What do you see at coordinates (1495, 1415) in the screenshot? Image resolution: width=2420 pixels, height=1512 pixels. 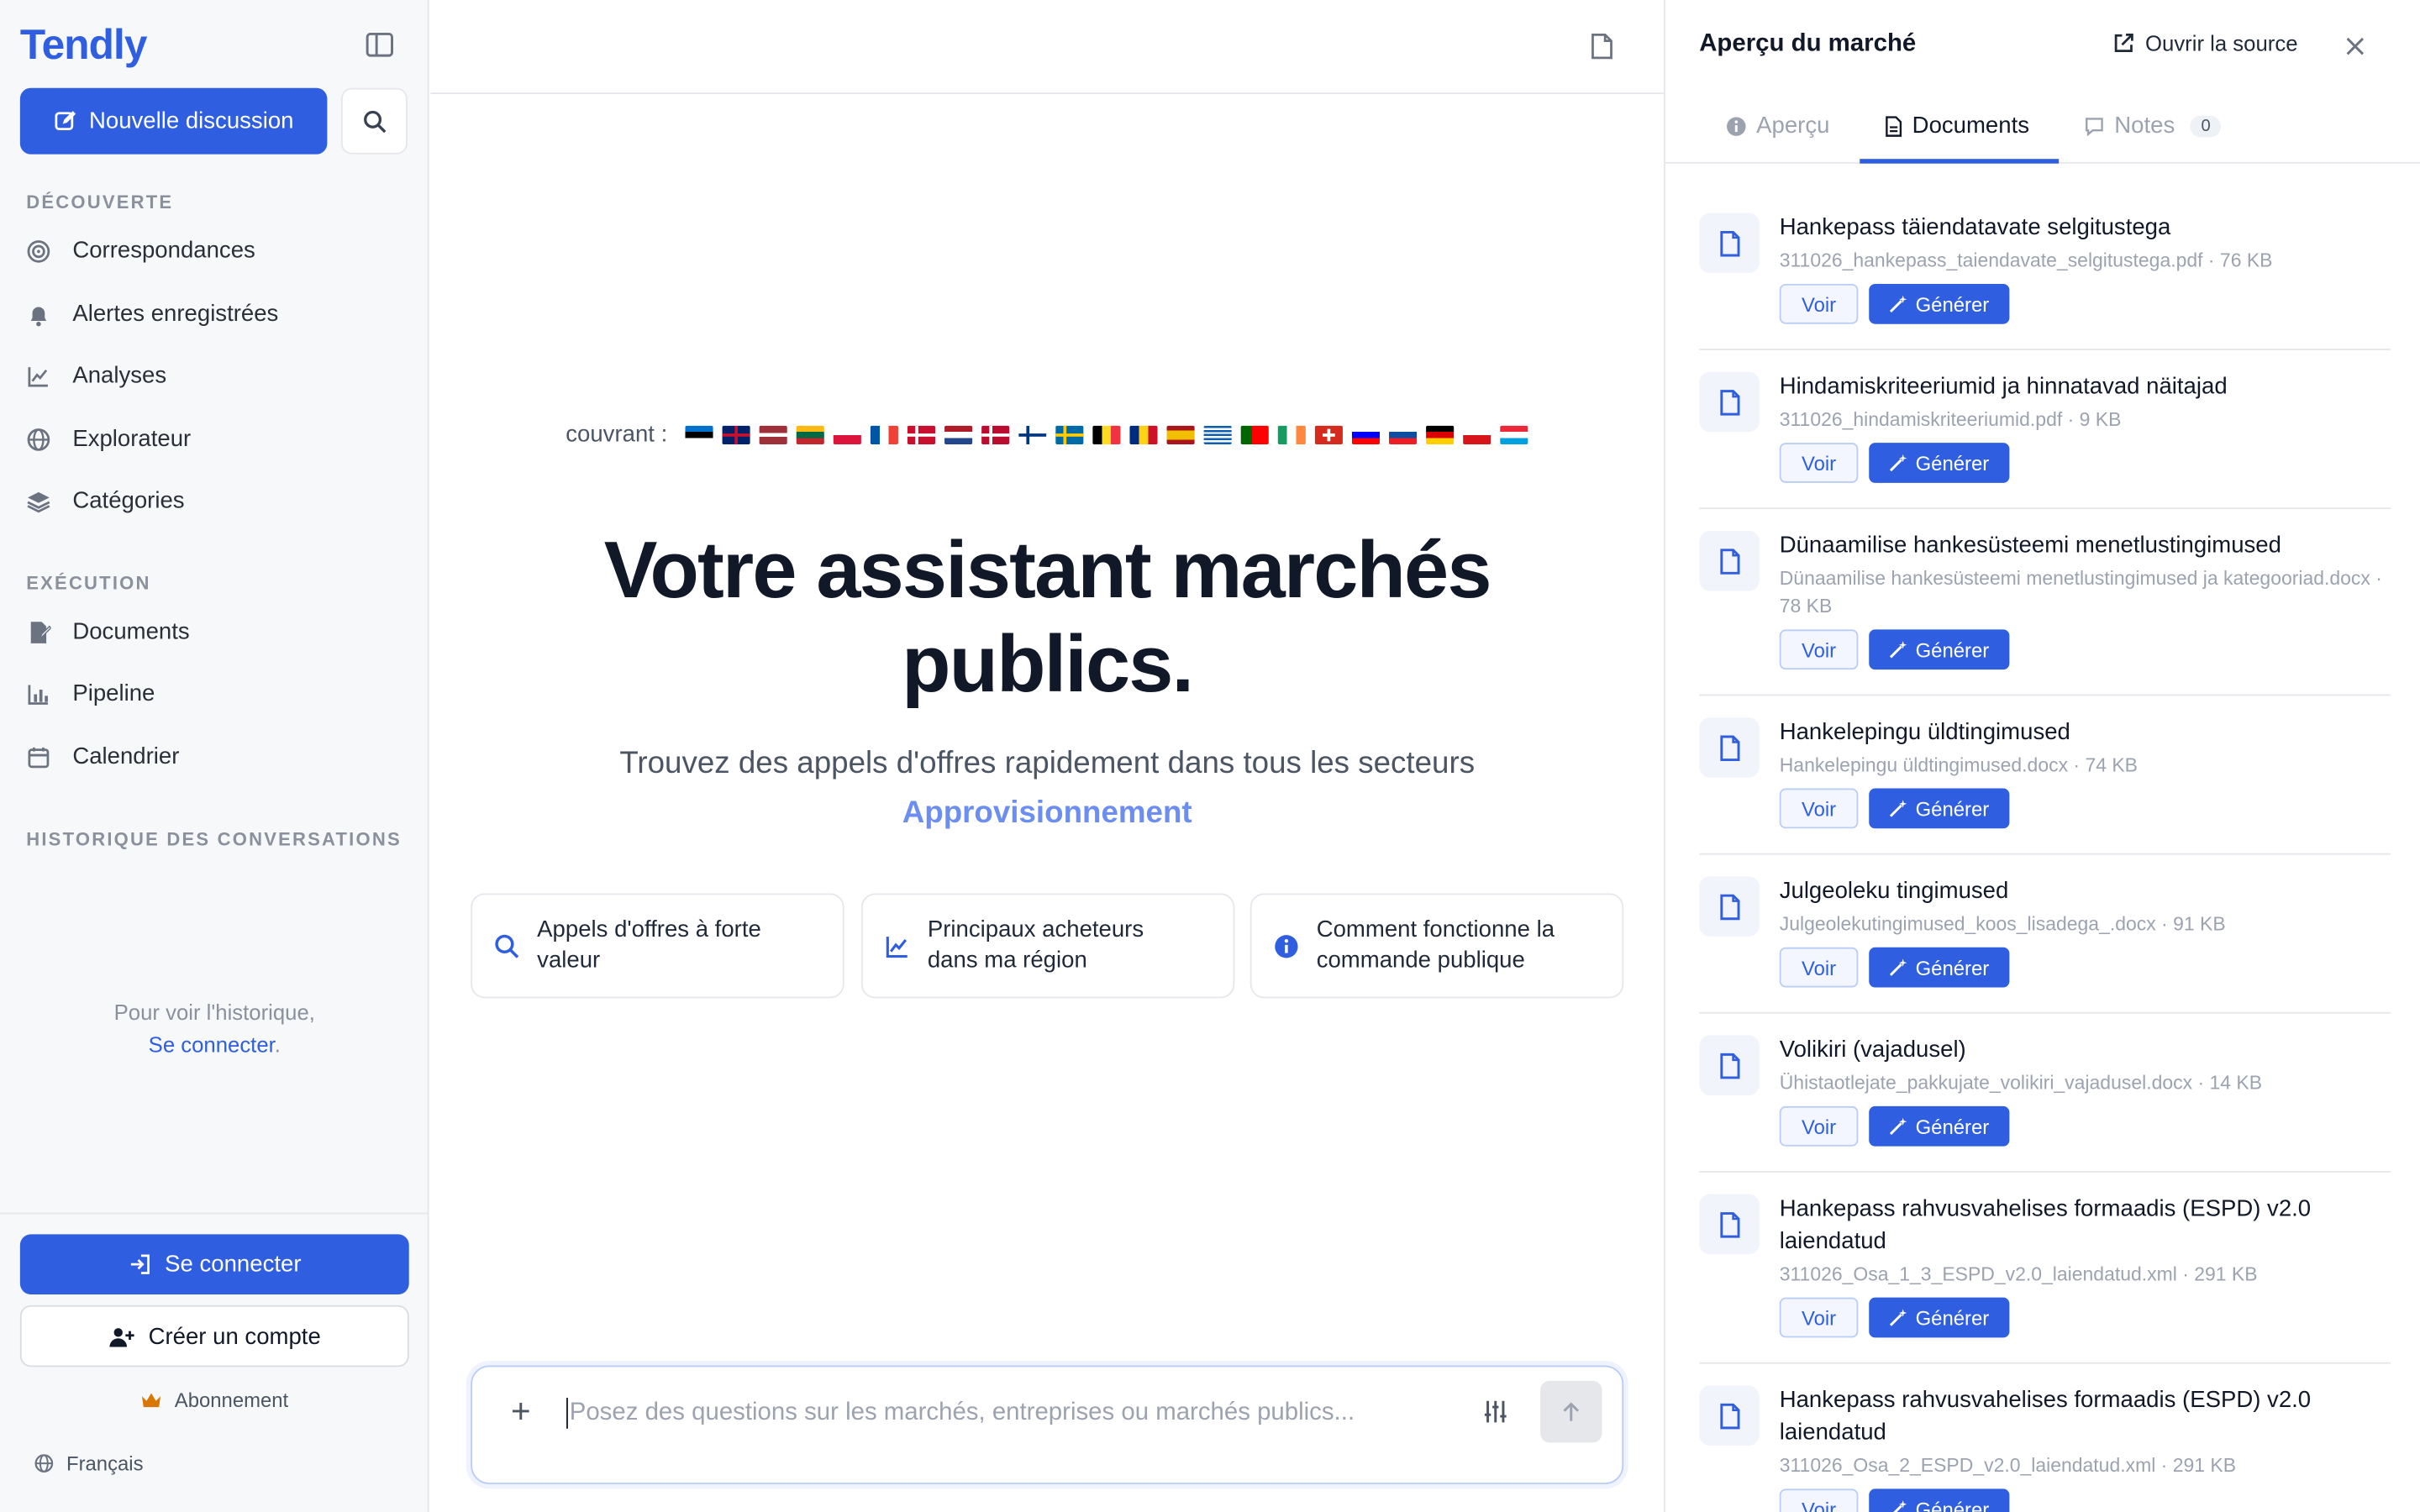 I see `filters-icon` at bounding box center [1495, 1415].